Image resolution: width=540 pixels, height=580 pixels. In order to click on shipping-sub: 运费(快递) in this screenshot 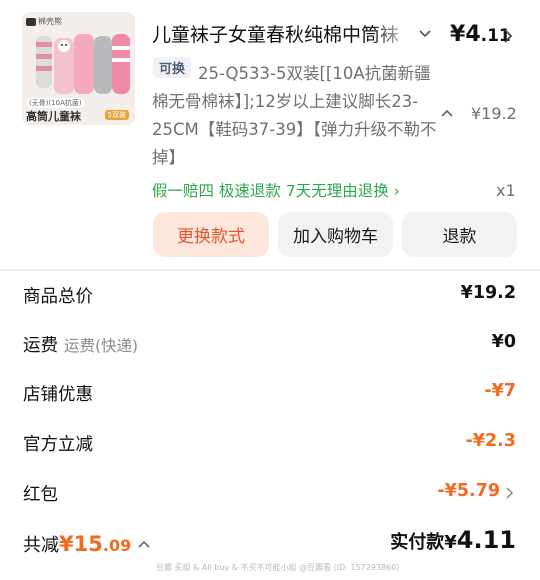, I will do `click(101, 346)`.